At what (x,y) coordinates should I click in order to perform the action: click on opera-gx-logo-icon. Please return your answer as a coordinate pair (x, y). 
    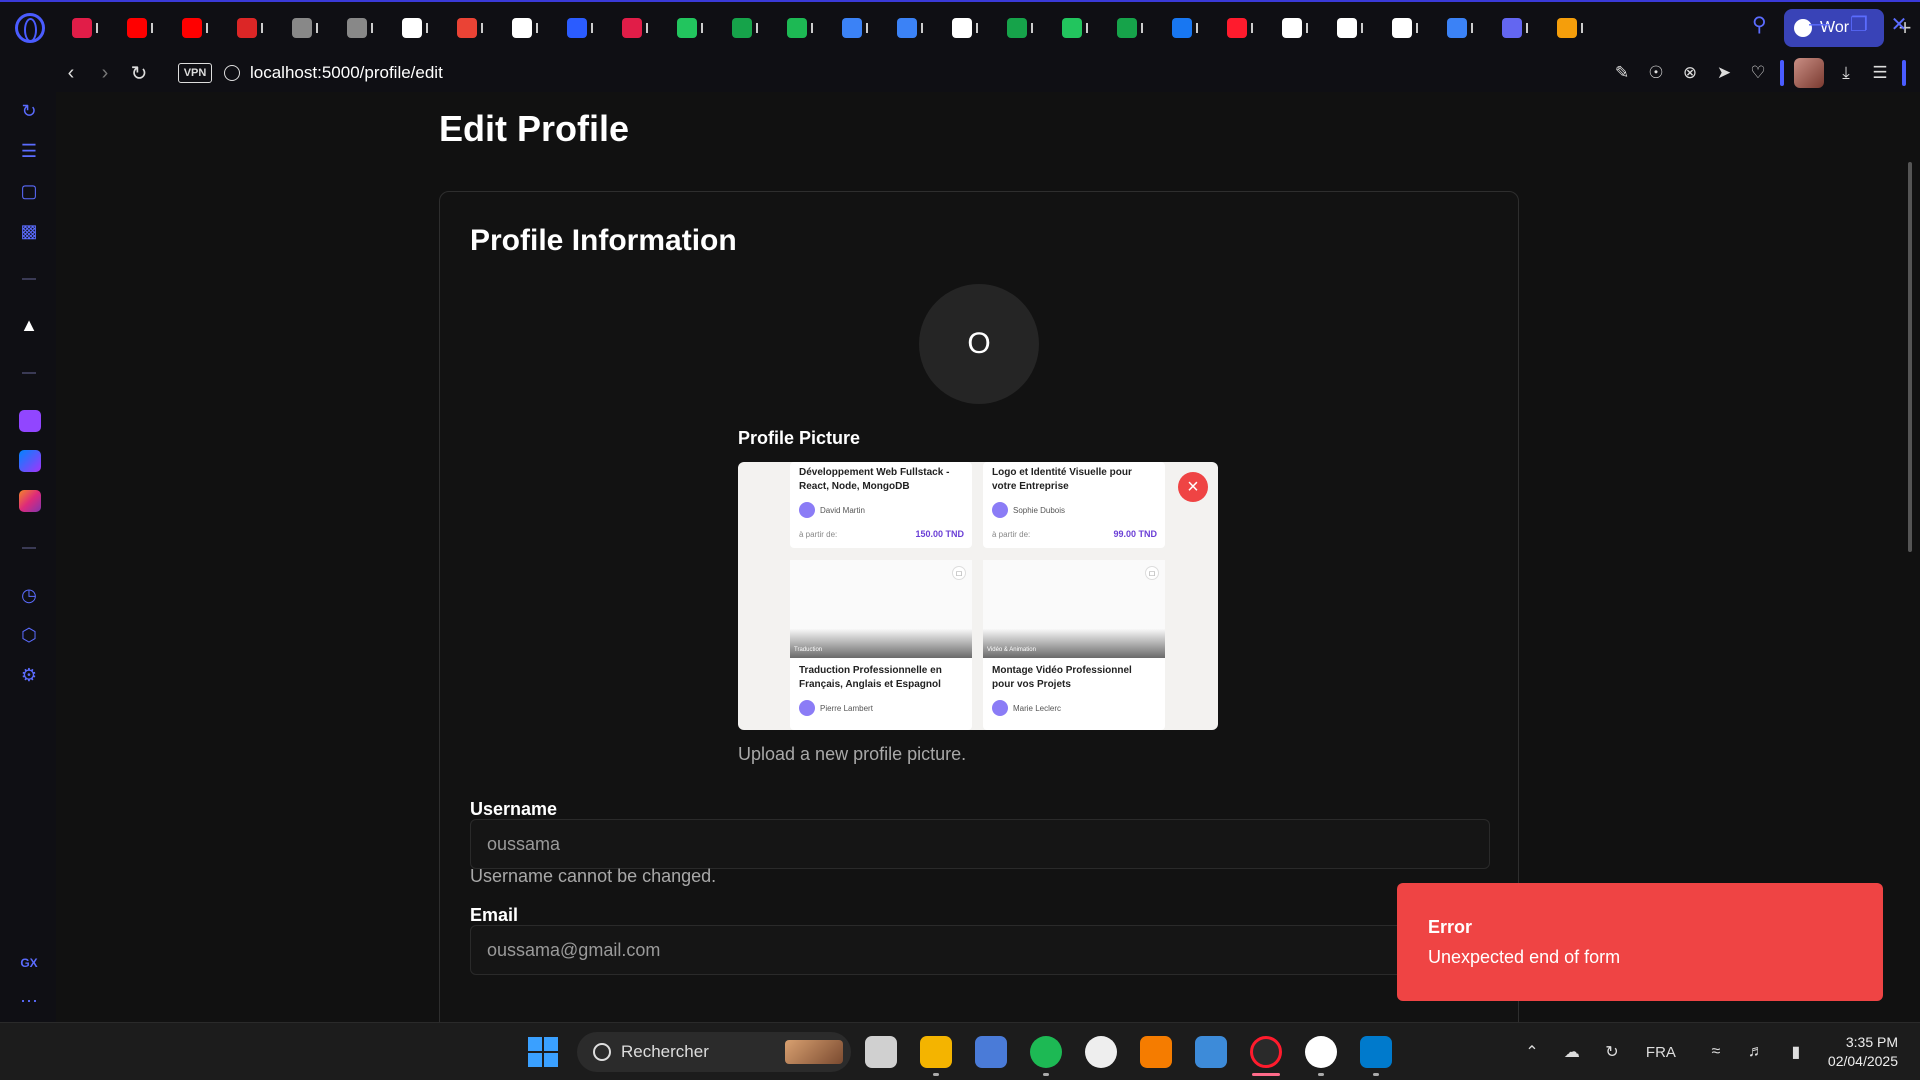
    Looking at the image, I should click on (30, 28).